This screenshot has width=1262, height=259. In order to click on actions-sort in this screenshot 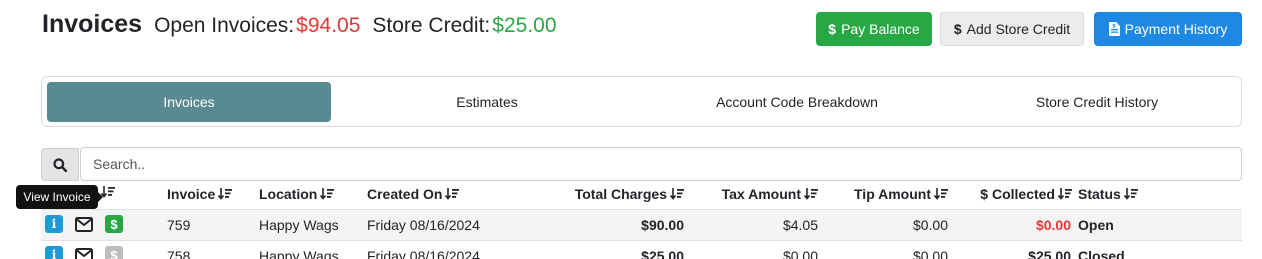, I will do `click(108, 192)`.